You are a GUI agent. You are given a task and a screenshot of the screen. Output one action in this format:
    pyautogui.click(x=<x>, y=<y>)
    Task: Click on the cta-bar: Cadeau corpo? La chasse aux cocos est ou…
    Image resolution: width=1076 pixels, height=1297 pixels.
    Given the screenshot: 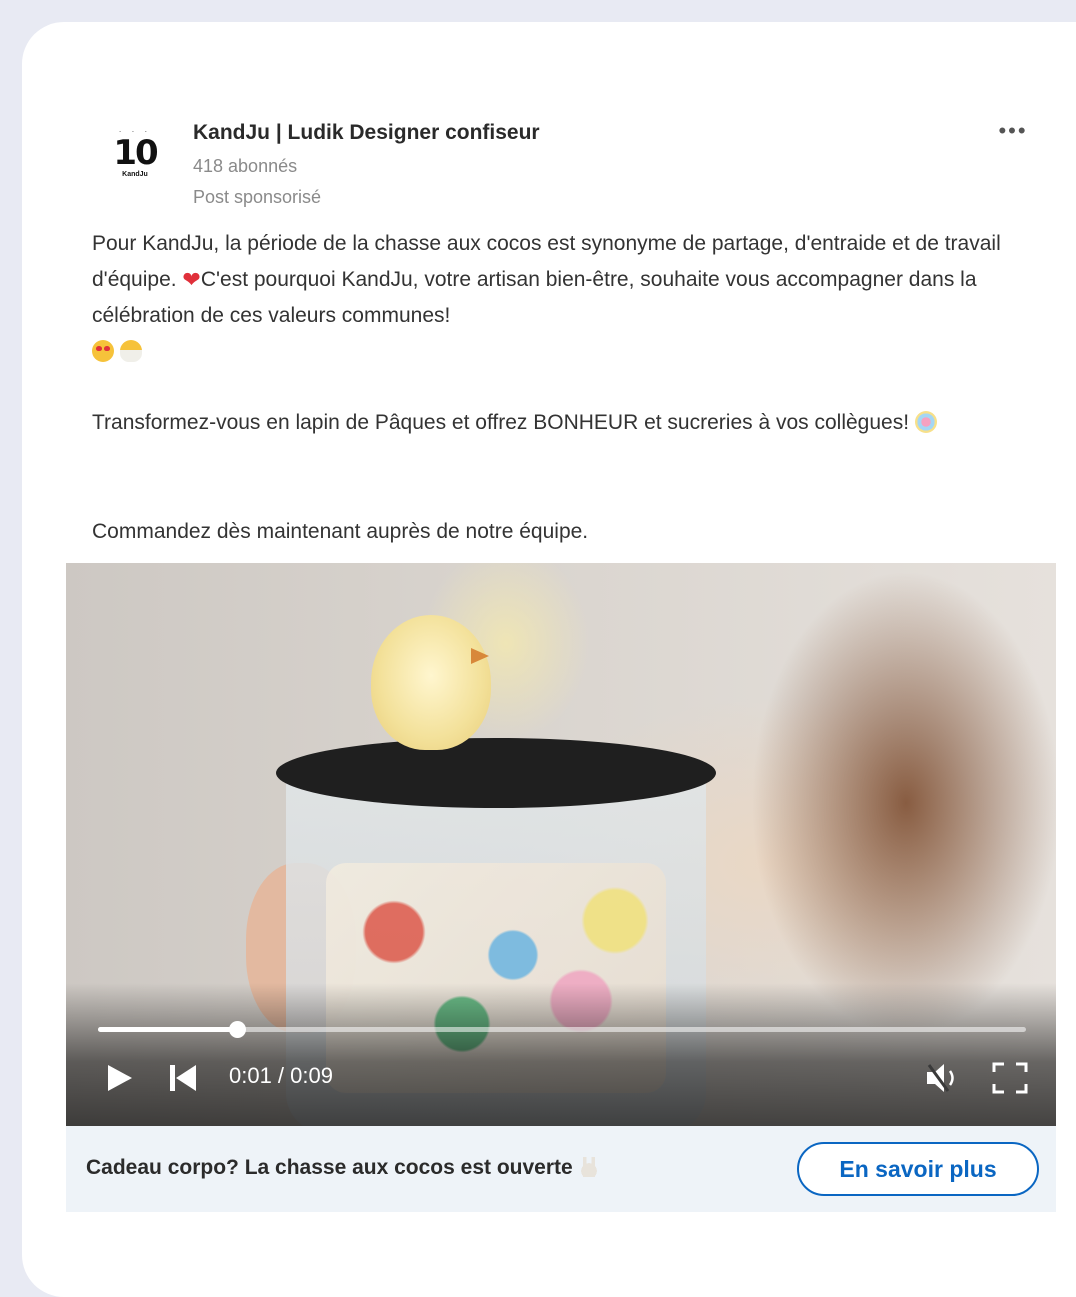 What is the action you would take?
    pyautogui.click(x=561, y=1169)
    